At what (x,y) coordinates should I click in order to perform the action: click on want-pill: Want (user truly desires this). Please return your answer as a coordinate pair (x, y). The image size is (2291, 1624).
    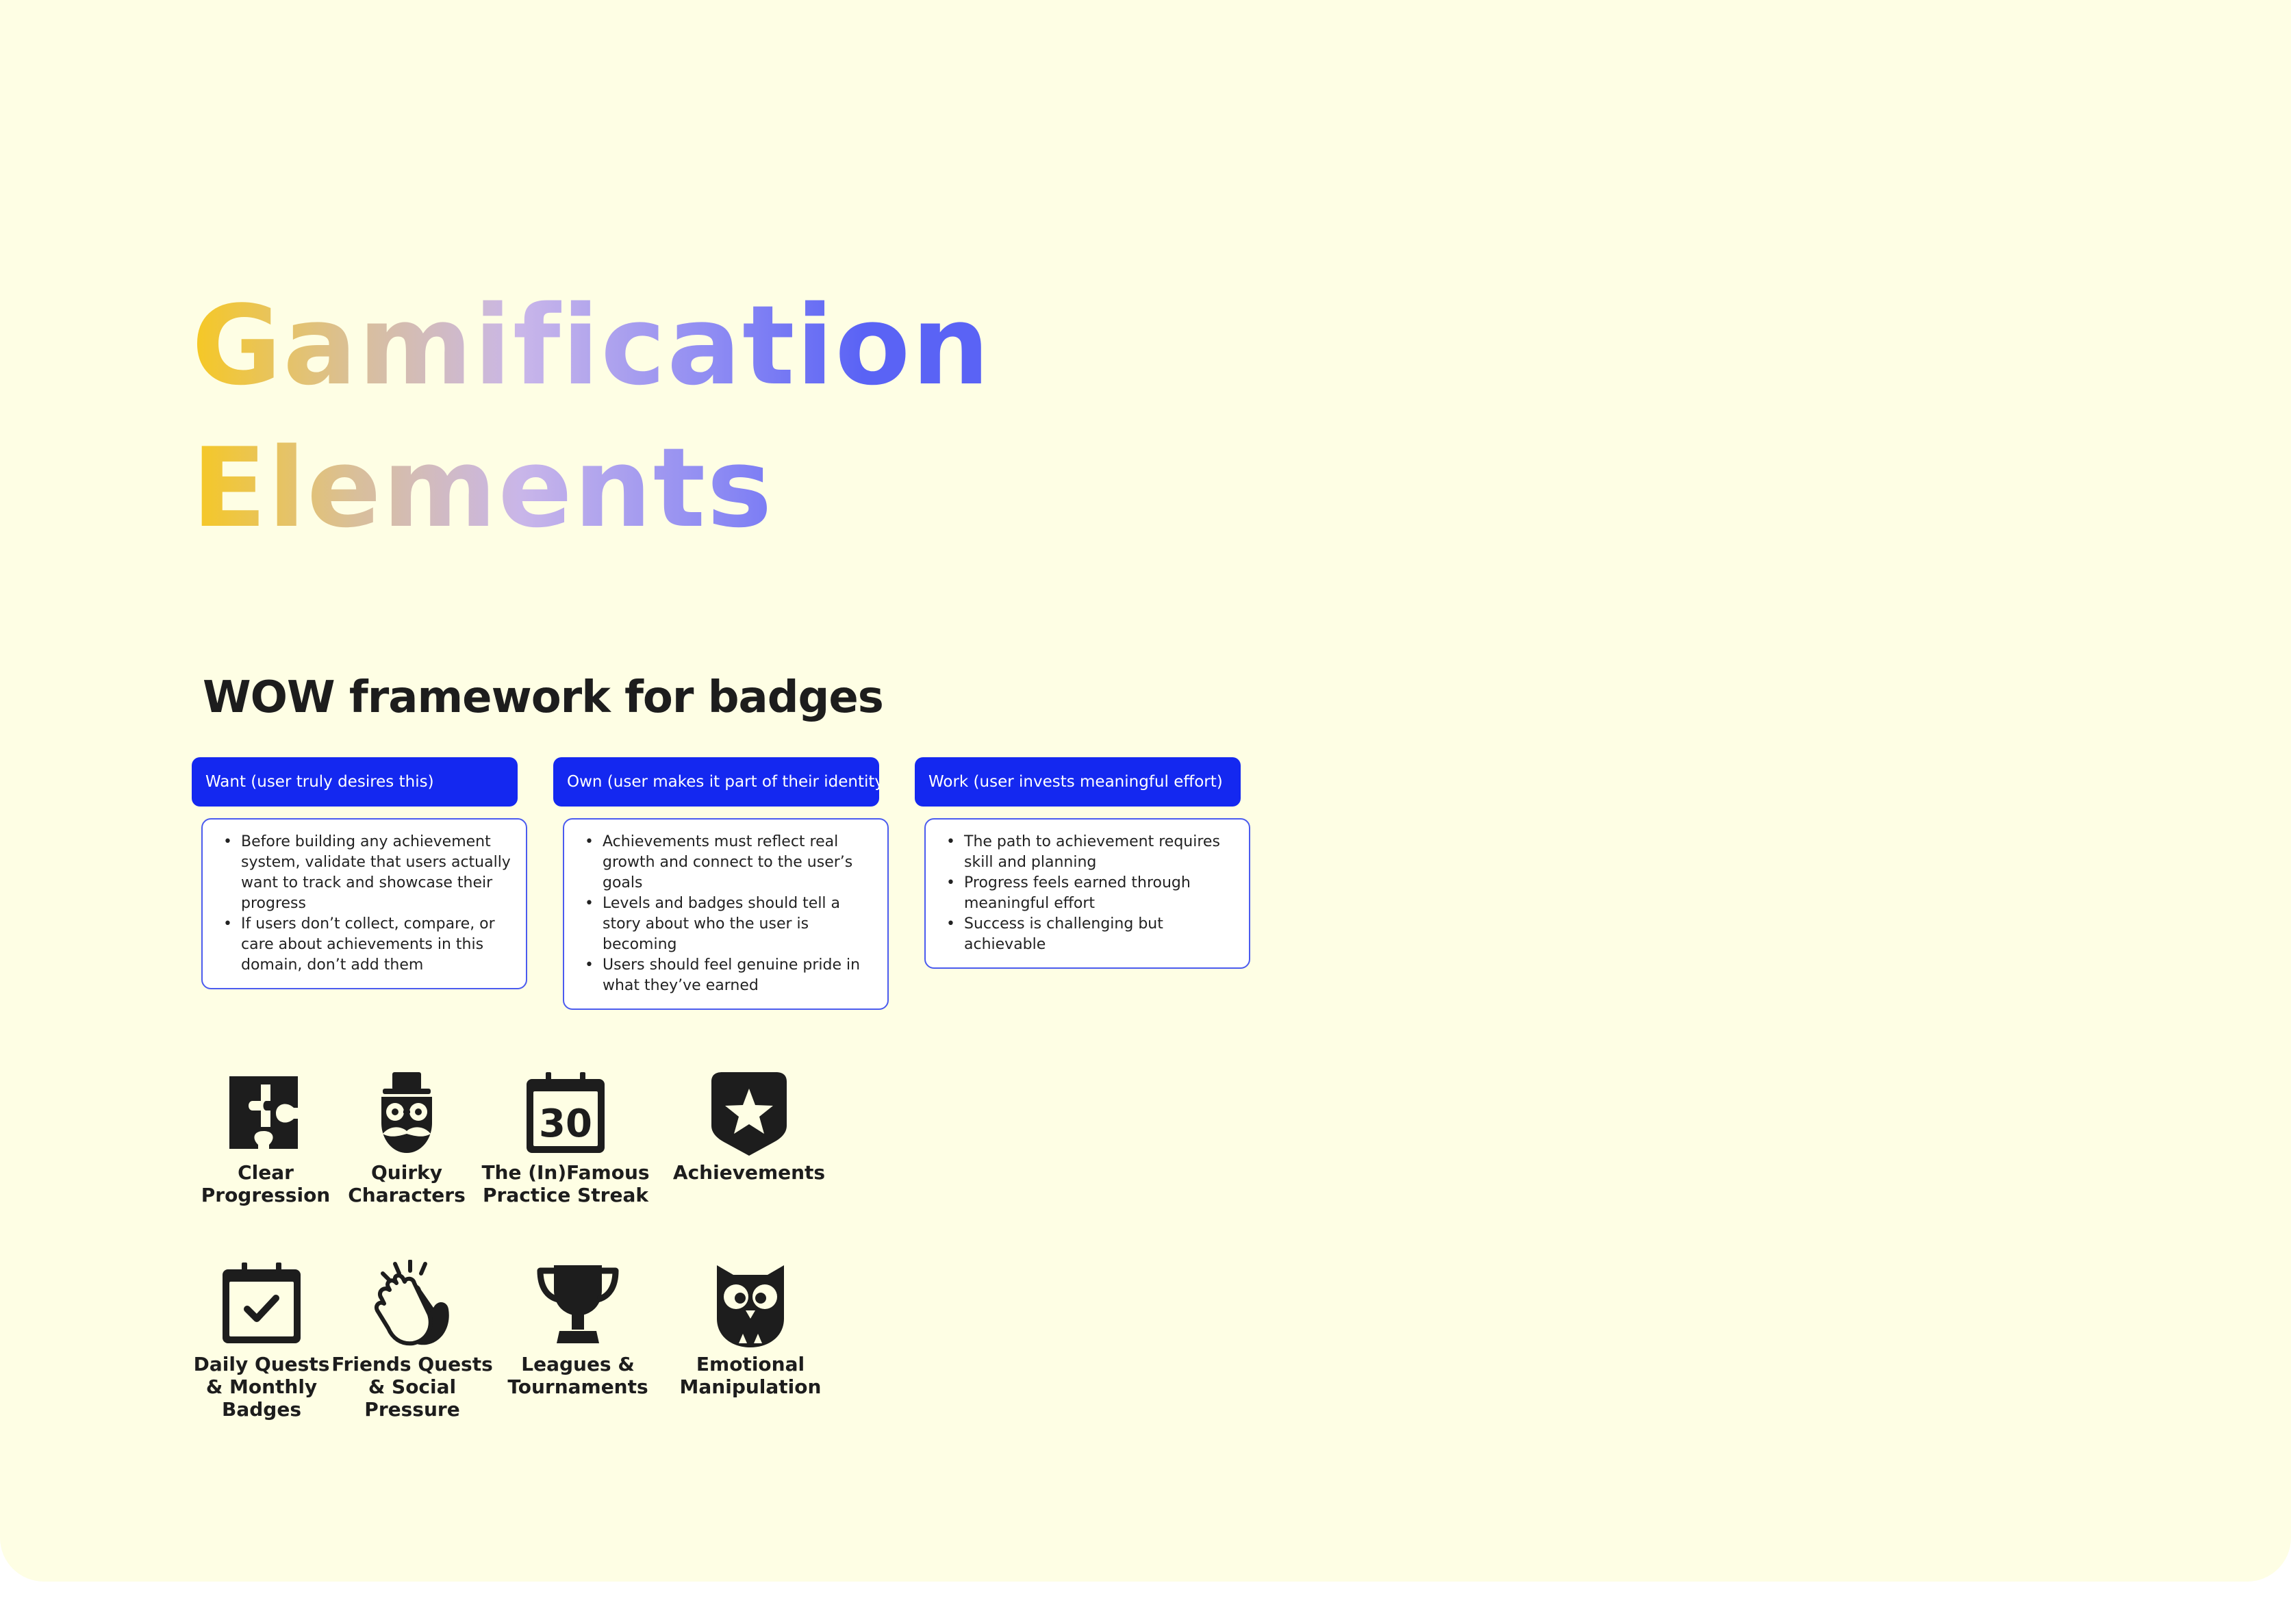
    Looking at the image, I should click on (355, 782).